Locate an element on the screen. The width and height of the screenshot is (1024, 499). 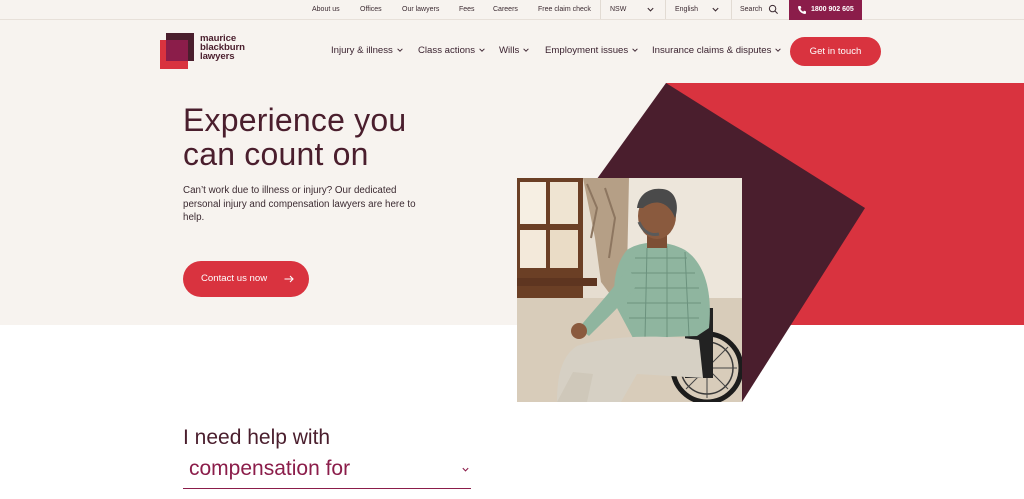
util-link-fees: Fees is located at coordinates (467, 9).